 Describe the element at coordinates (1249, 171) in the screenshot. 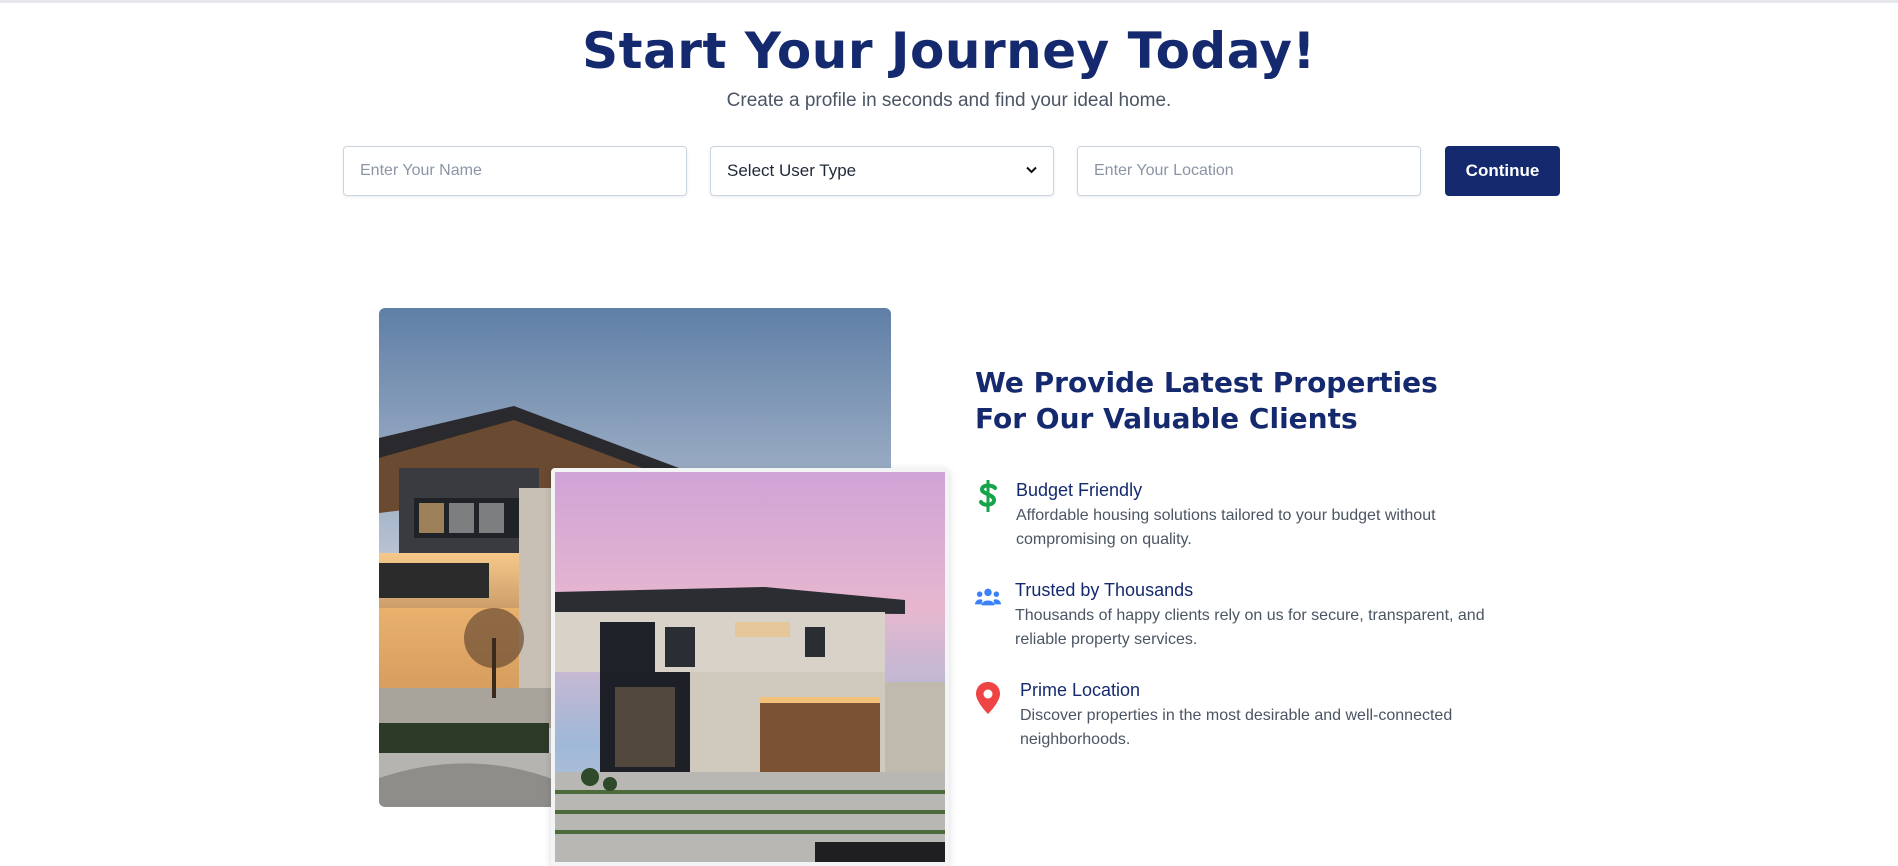

I see `location-input` at that location.